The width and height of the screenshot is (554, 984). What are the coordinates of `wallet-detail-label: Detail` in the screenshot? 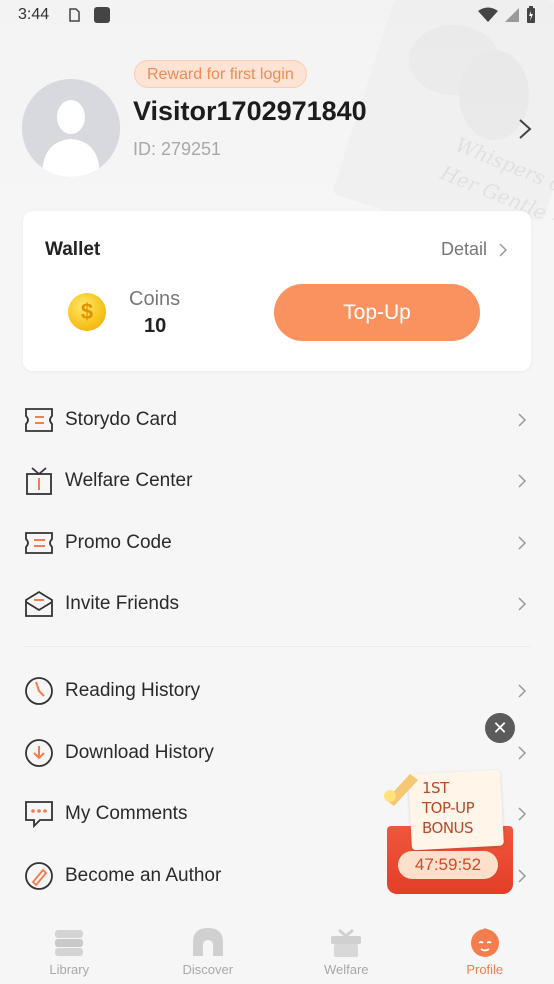 It's located at (463, 249).